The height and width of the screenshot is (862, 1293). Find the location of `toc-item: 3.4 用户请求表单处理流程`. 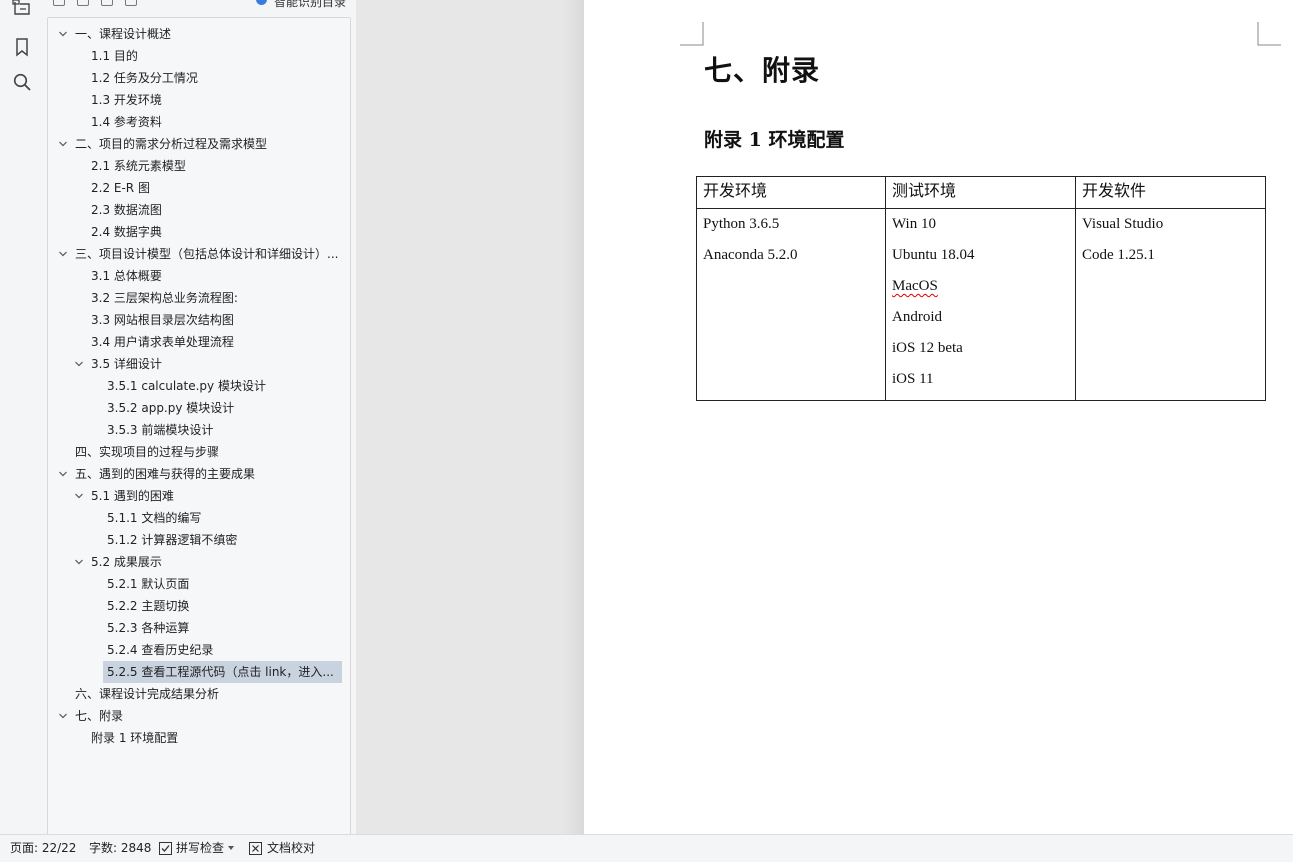

toc-item: 3.4 用户请求表单处理流程 is located at coordinates (196, 342).